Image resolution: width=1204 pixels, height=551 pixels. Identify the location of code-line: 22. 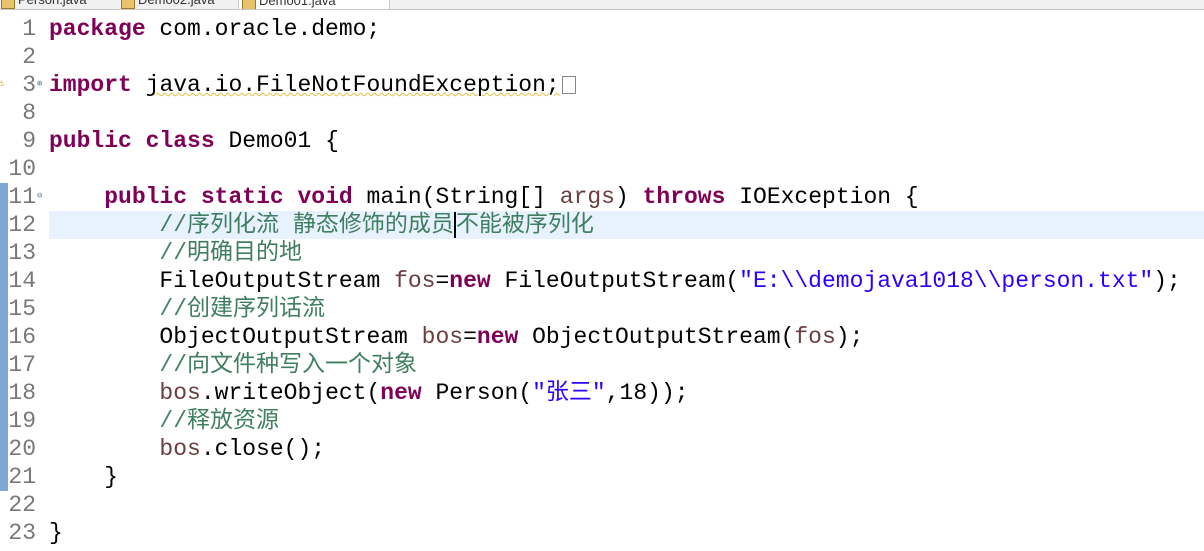
(602, 505).